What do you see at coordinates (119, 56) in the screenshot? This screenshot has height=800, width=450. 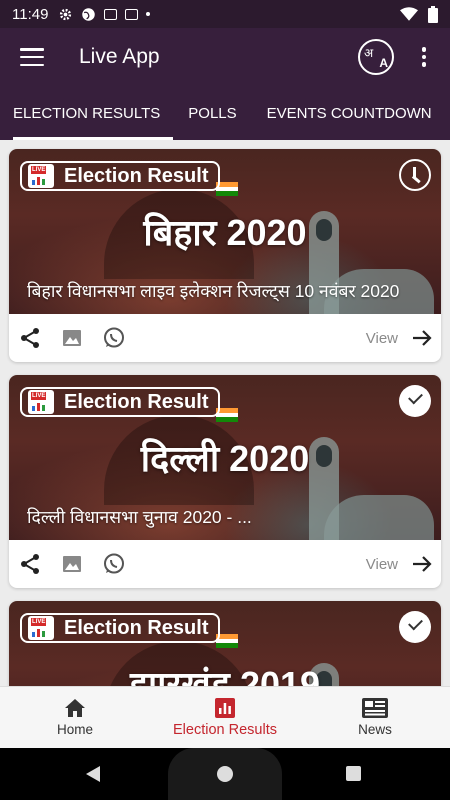 I see `app-title: Live App` at bounding box center [119, 56].